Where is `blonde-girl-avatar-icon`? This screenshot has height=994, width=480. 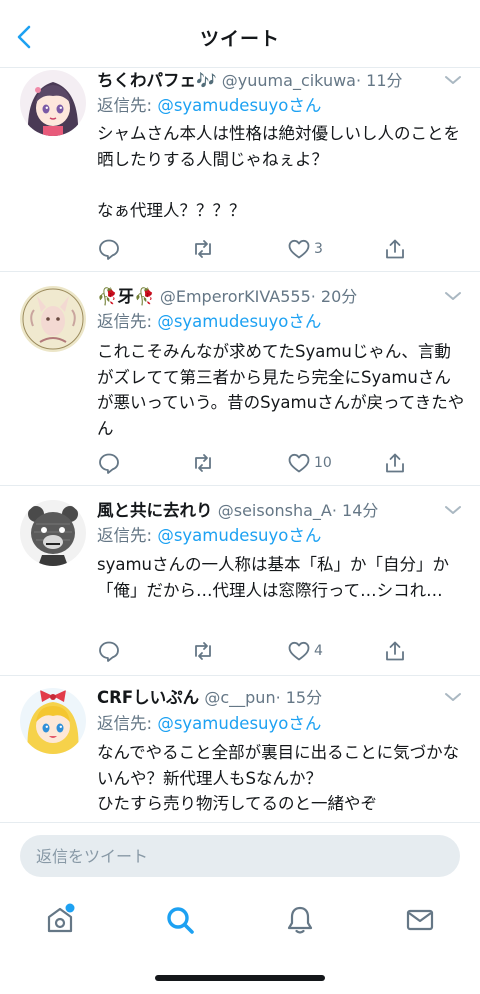 blonde-girl-avatar-icon is located at coordinates (53, 721).